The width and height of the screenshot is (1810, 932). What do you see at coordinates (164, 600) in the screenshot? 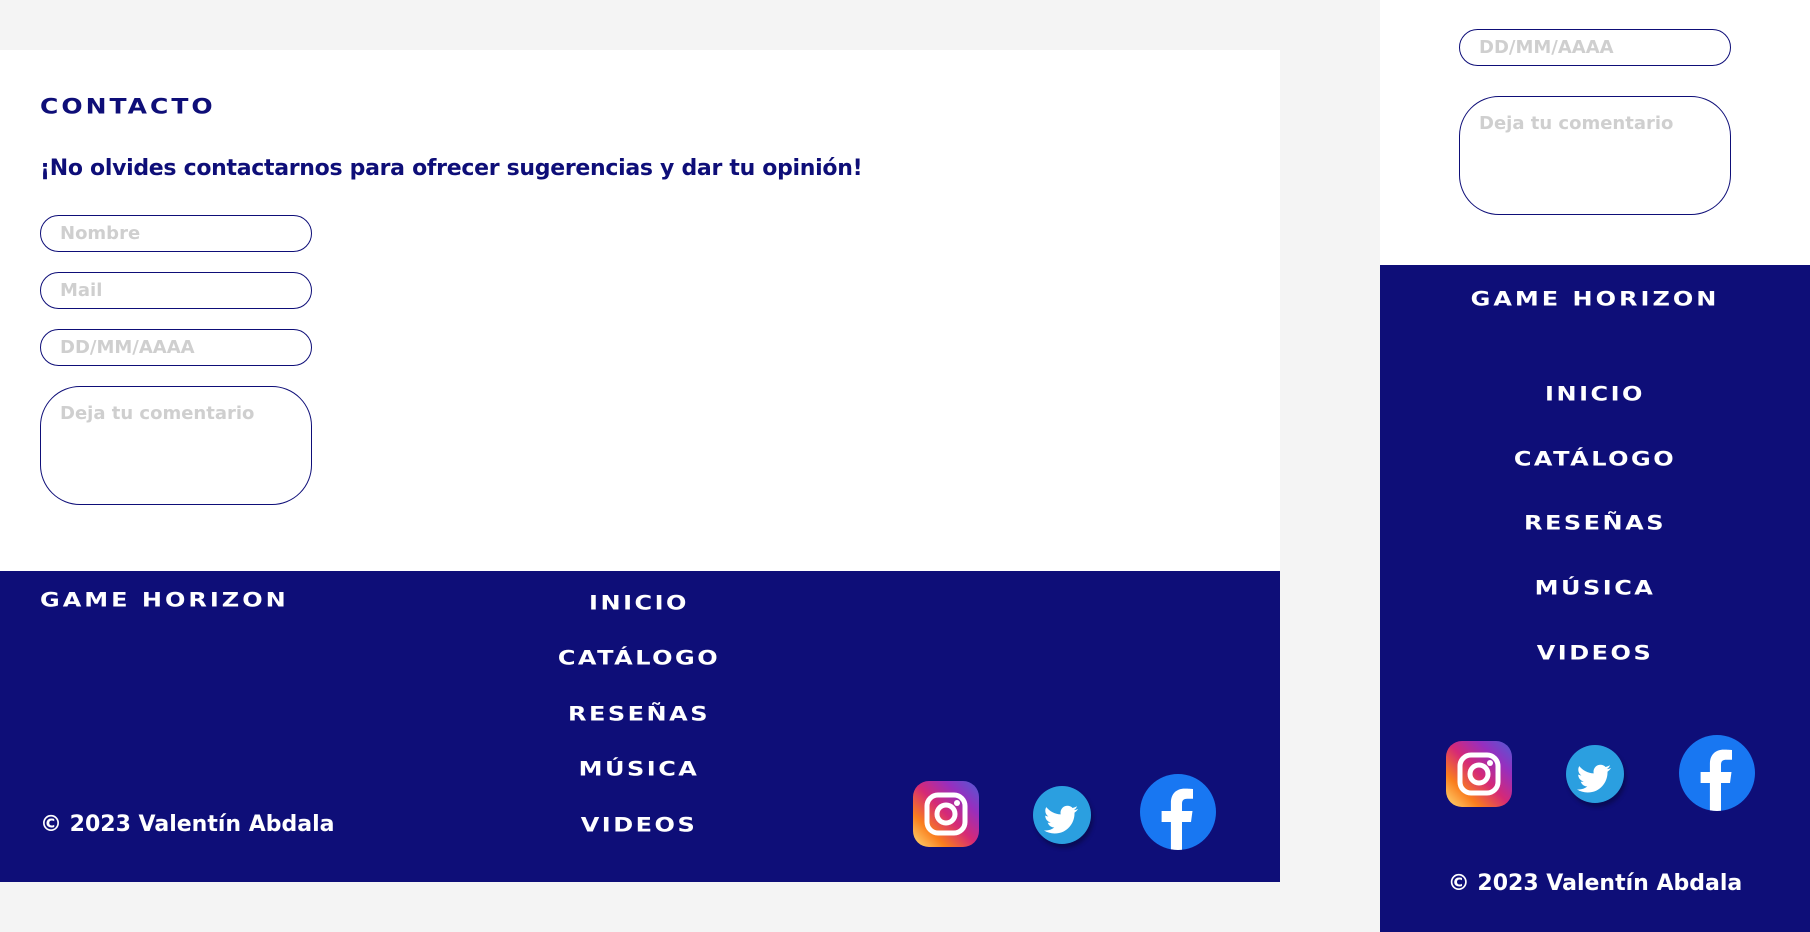
I see `footer-brand: GAME HORIZON` at bounding box center [164, 600].